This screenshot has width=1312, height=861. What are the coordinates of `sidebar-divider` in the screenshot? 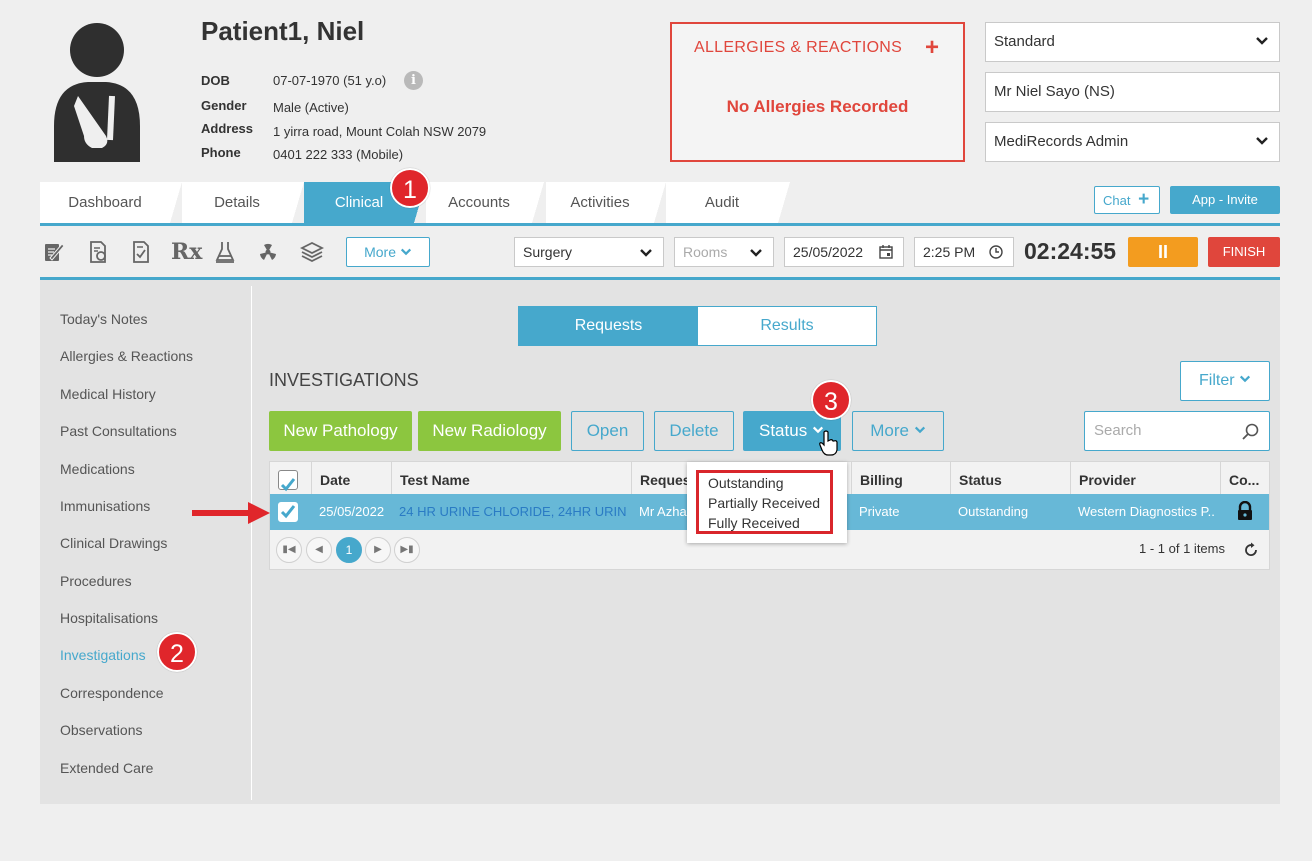 It's located at (251, 543).